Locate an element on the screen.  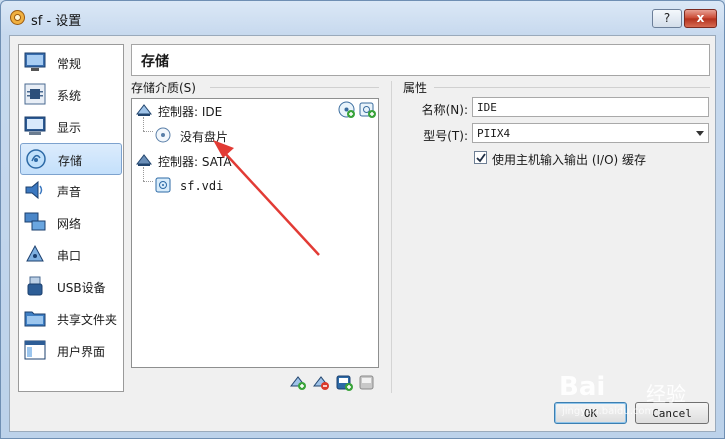
annotation-arrow-head is located at coordinates (223, 149).